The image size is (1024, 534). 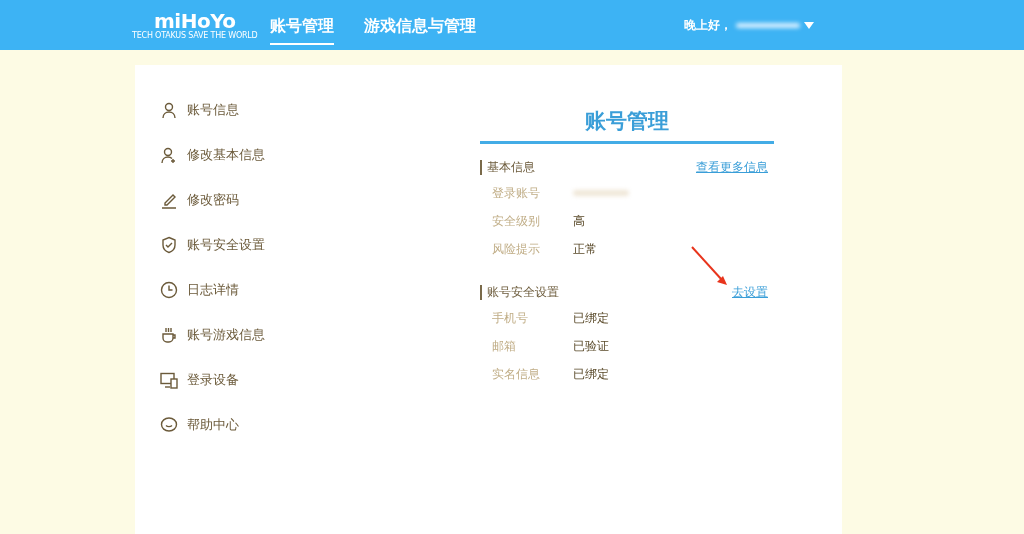 What do you see at coordinates (169, 335) in the screenshot?
I see `cup-icon` at bounding box center [169, 335].